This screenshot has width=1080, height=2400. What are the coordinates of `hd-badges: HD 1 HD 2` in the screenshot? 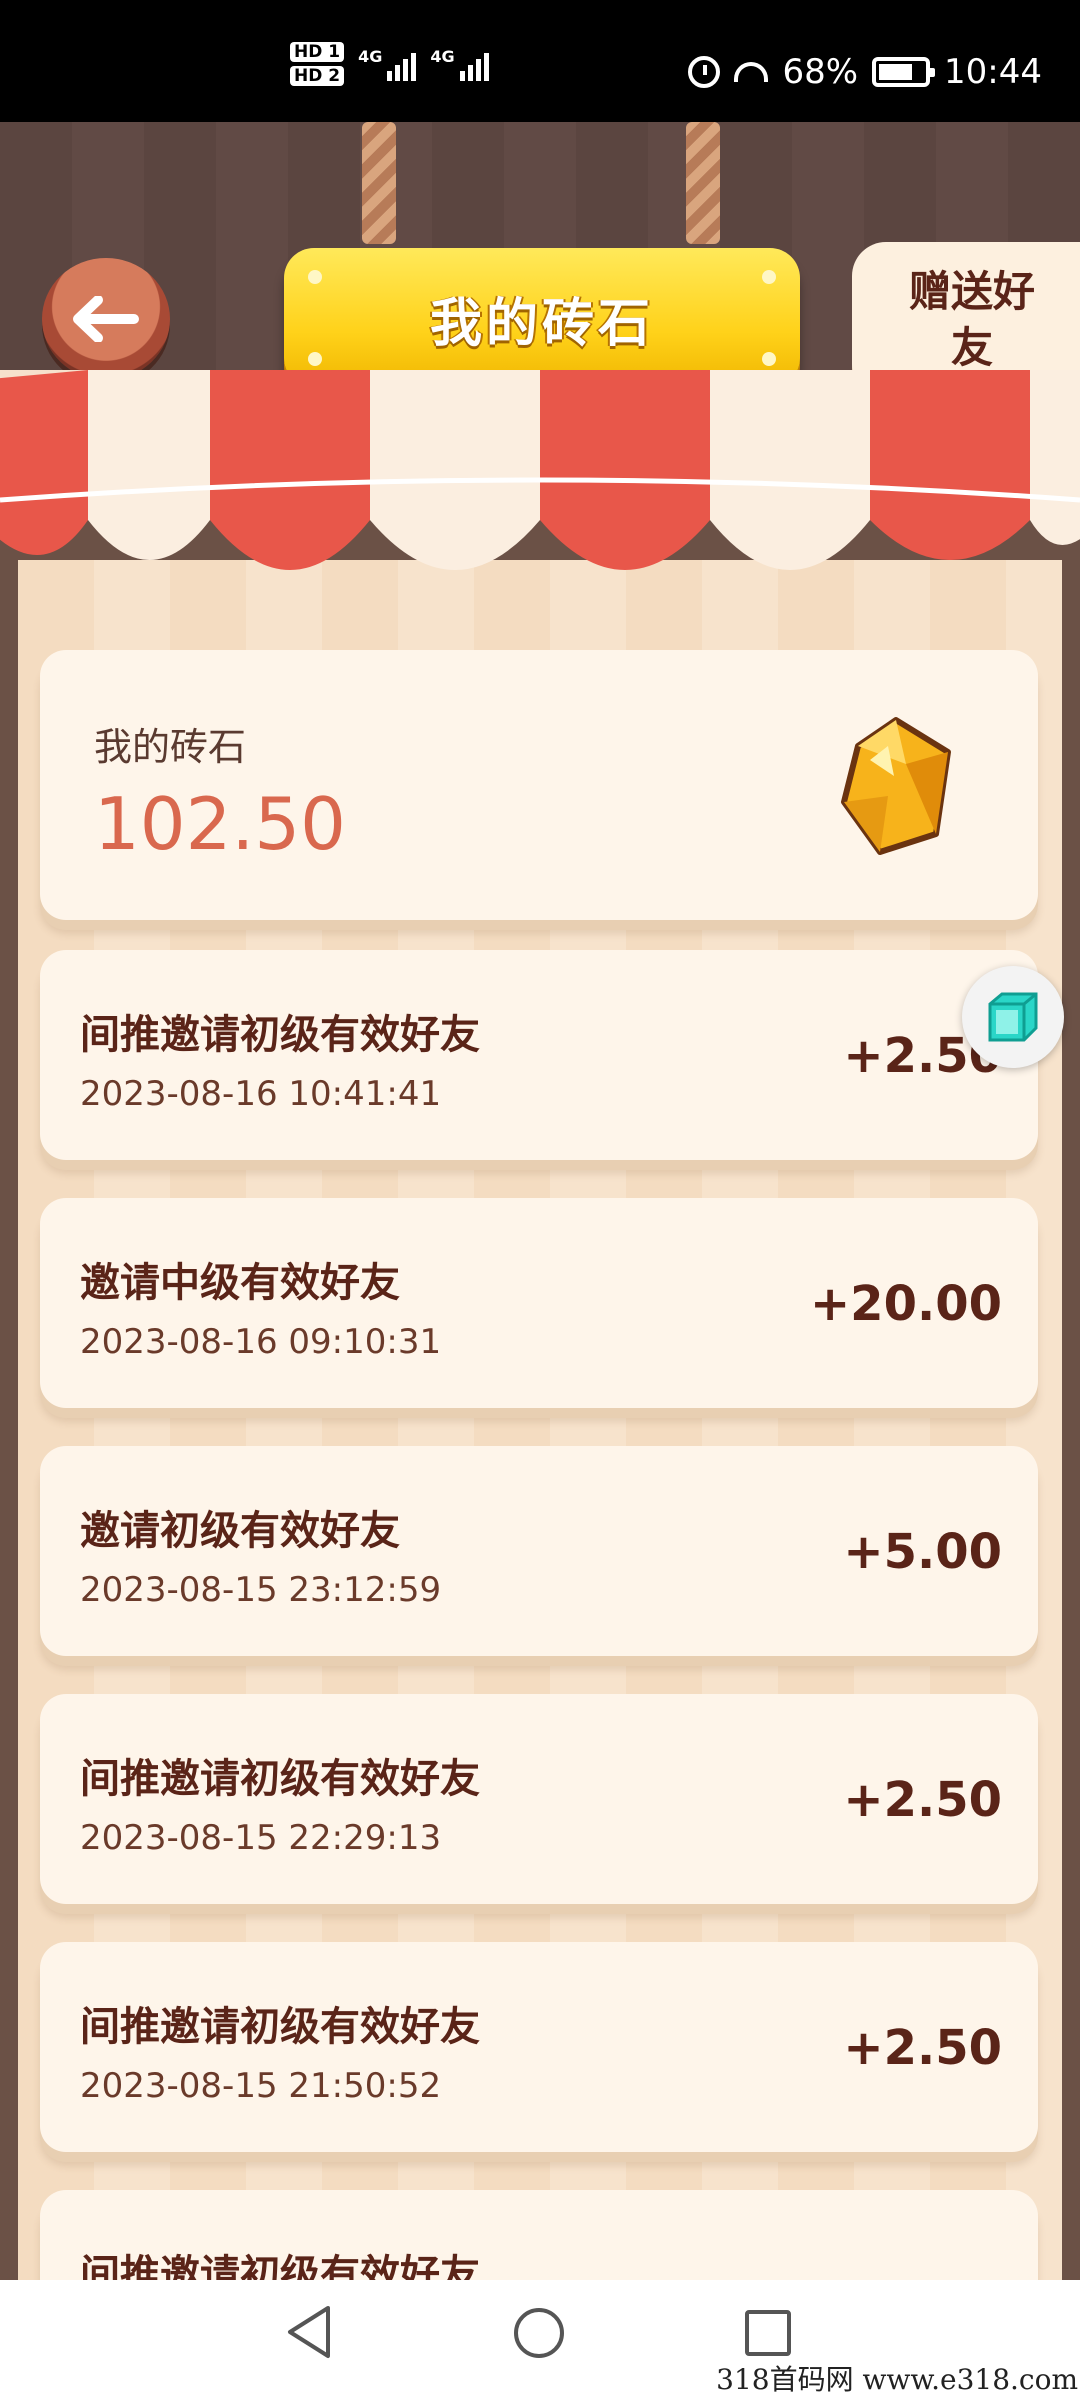 It's located at (317, 64).